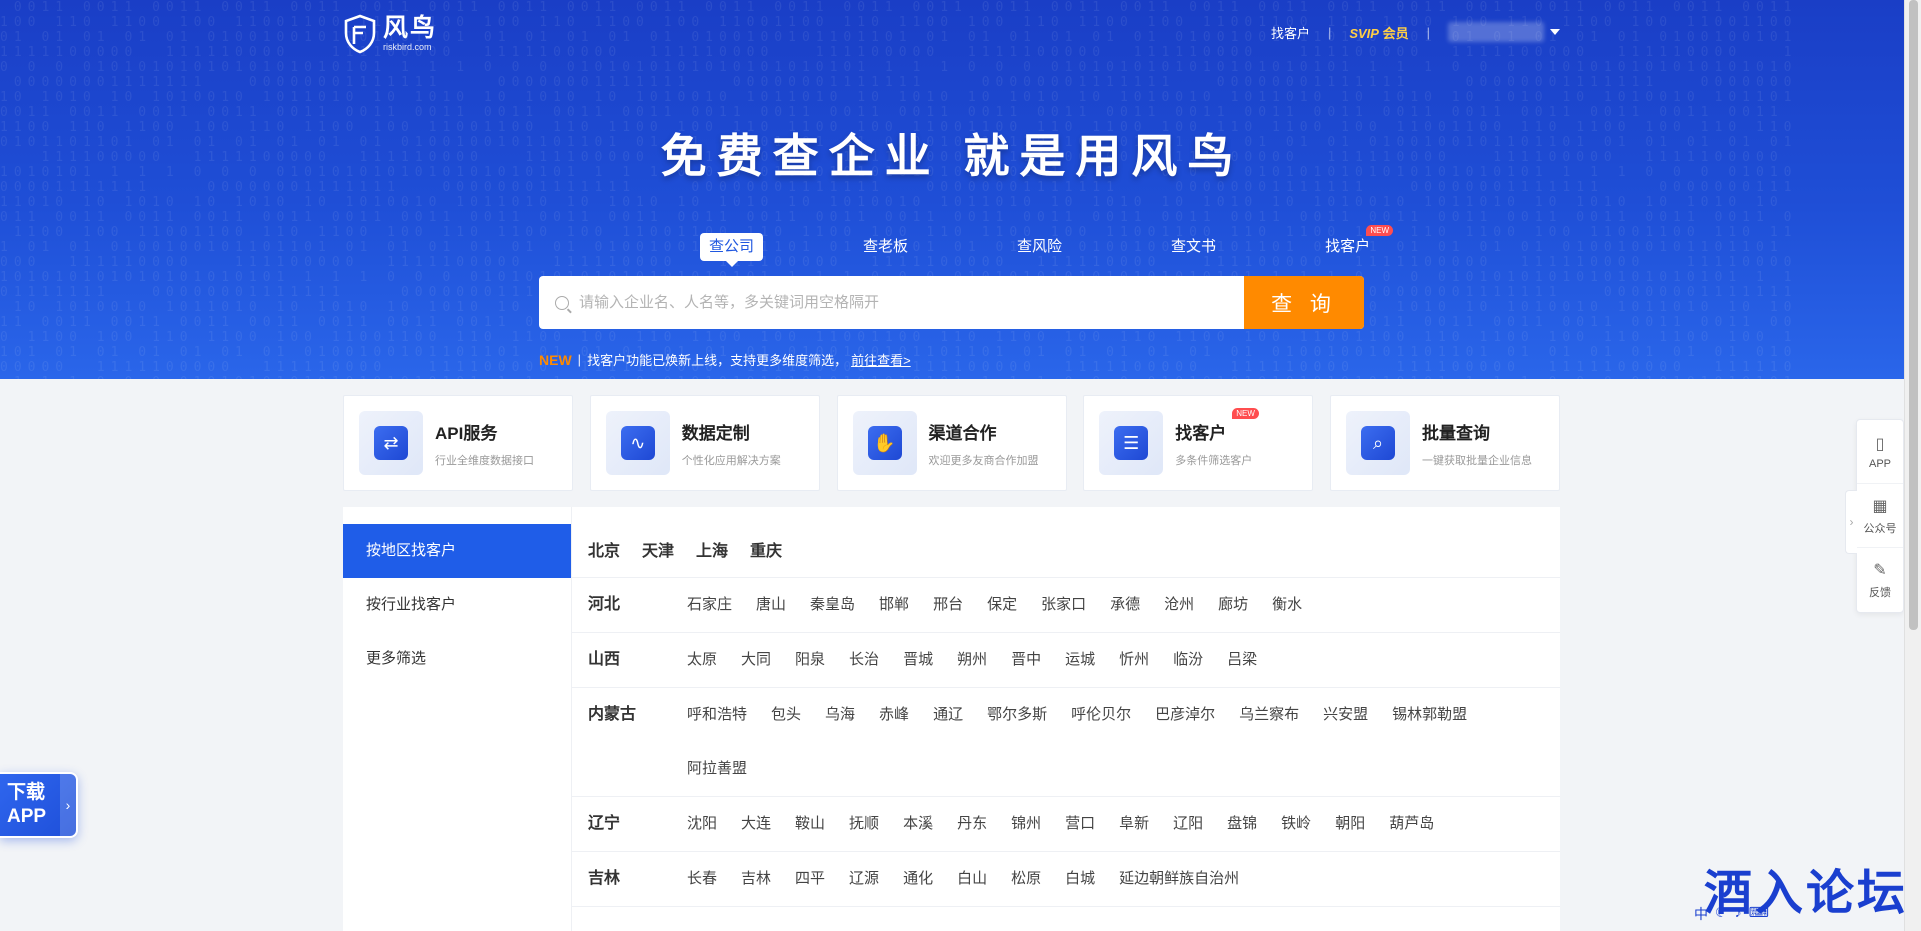  Describe the element at coordinates (1198, 443) in the screenshot. I see `service-card-find-customers: ☰ 找客户 多条件筛选客户 NEW` at that location.